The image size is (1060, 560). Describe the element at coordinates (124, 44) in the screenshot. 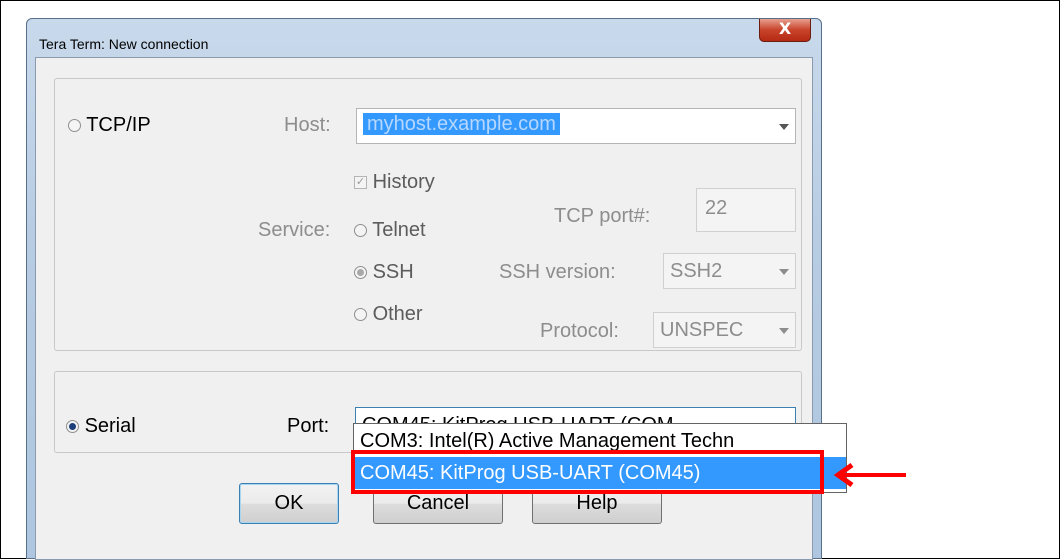

I see `window-title: Tera Term: New connection` at that location.